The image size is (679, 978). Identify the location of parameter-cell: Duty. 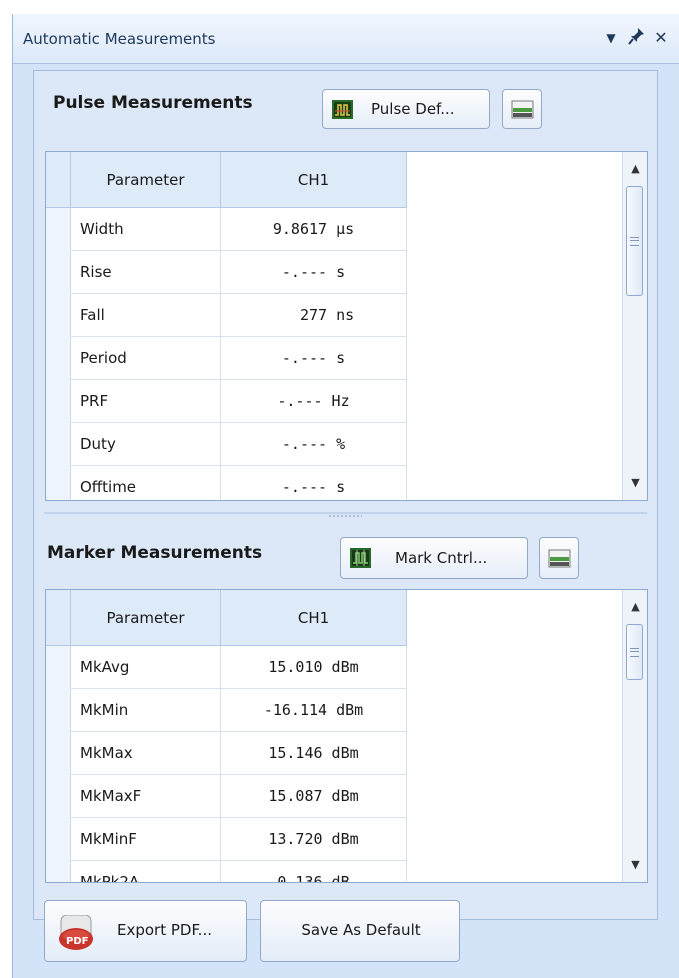
(146, 444).